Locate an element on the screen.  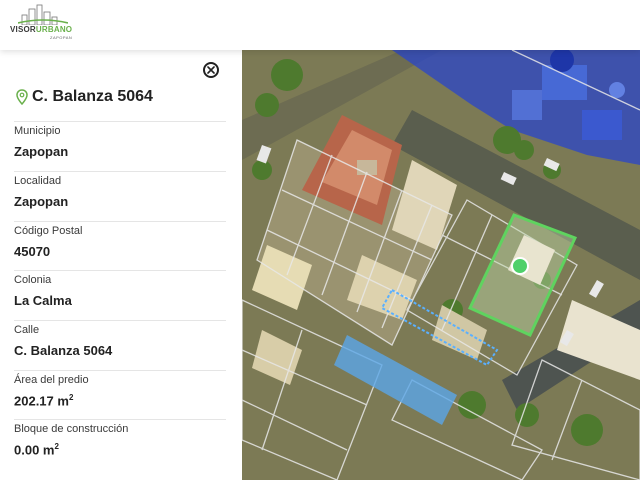
field-label: Bloque de construcción is located at coordinates (71, 429).